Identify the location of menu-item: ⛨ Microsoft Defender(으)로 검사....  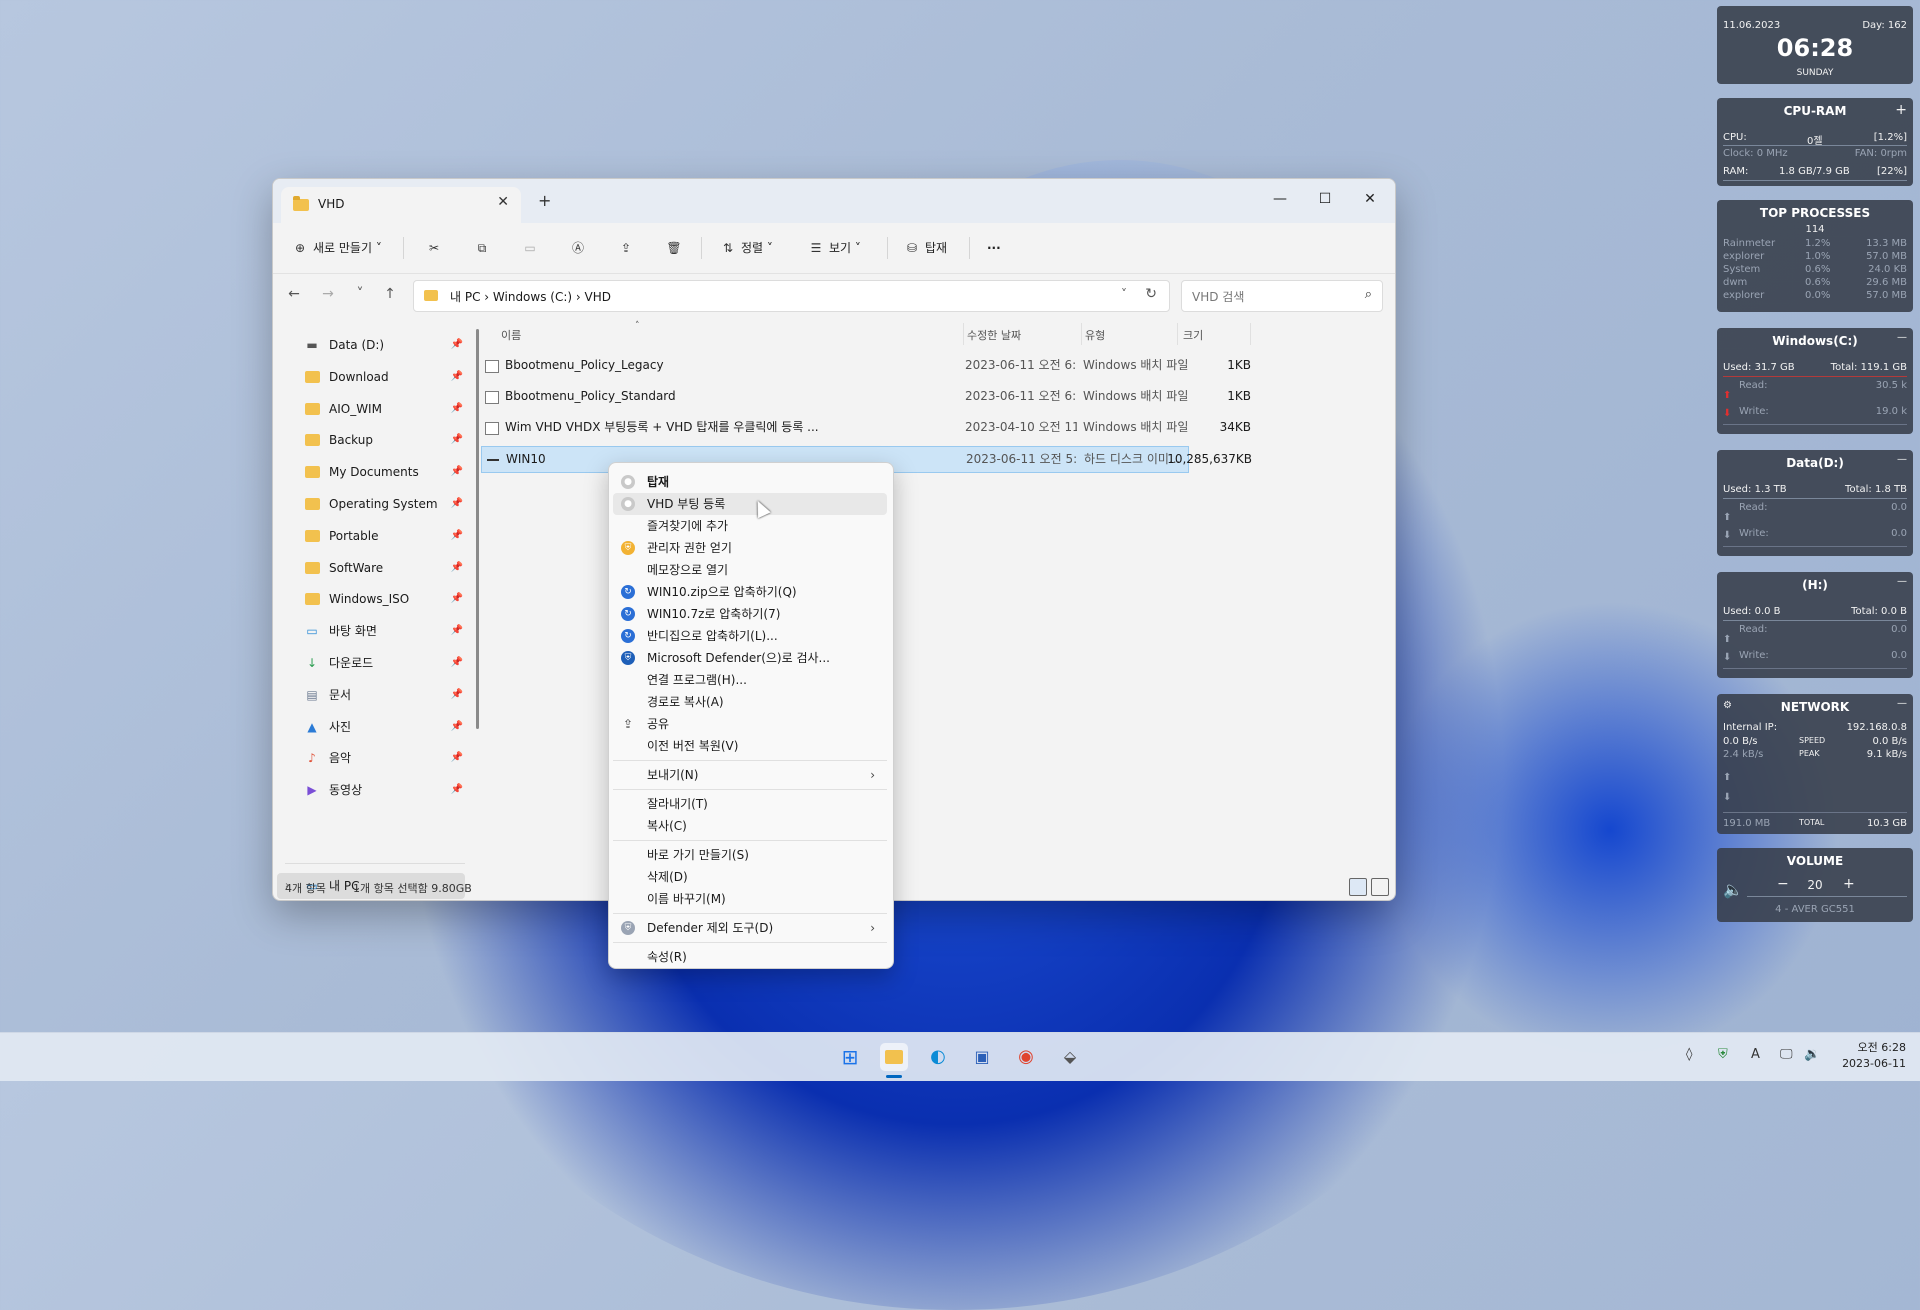
(750, 658).